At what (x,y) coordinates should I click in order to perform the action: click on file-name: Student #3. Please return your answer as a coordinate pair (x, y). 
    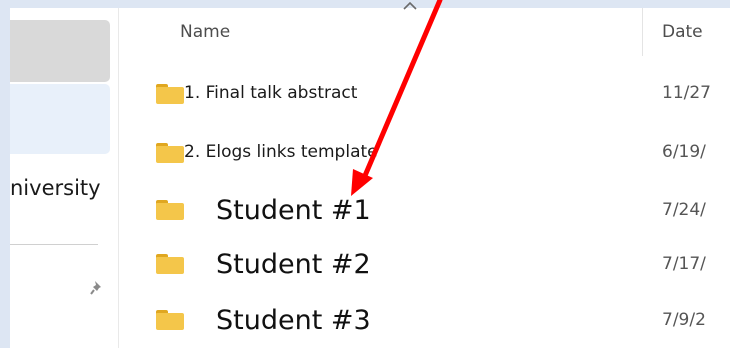
    Looking at the image, I should click on (293, 320).